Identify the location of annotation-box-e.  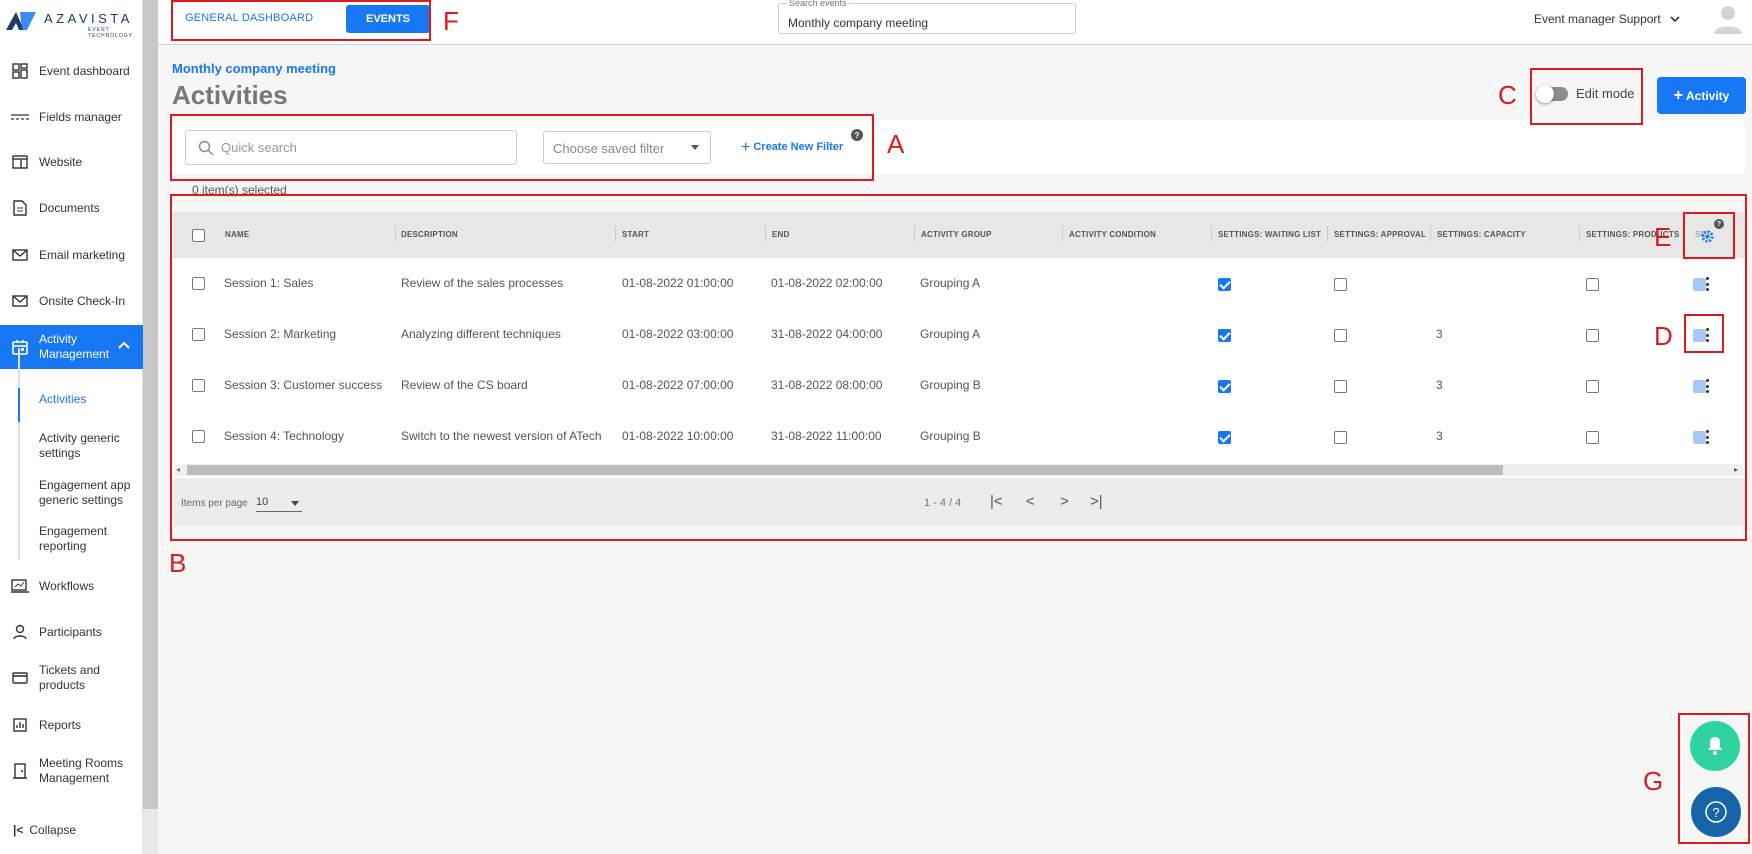
(1709, 235).